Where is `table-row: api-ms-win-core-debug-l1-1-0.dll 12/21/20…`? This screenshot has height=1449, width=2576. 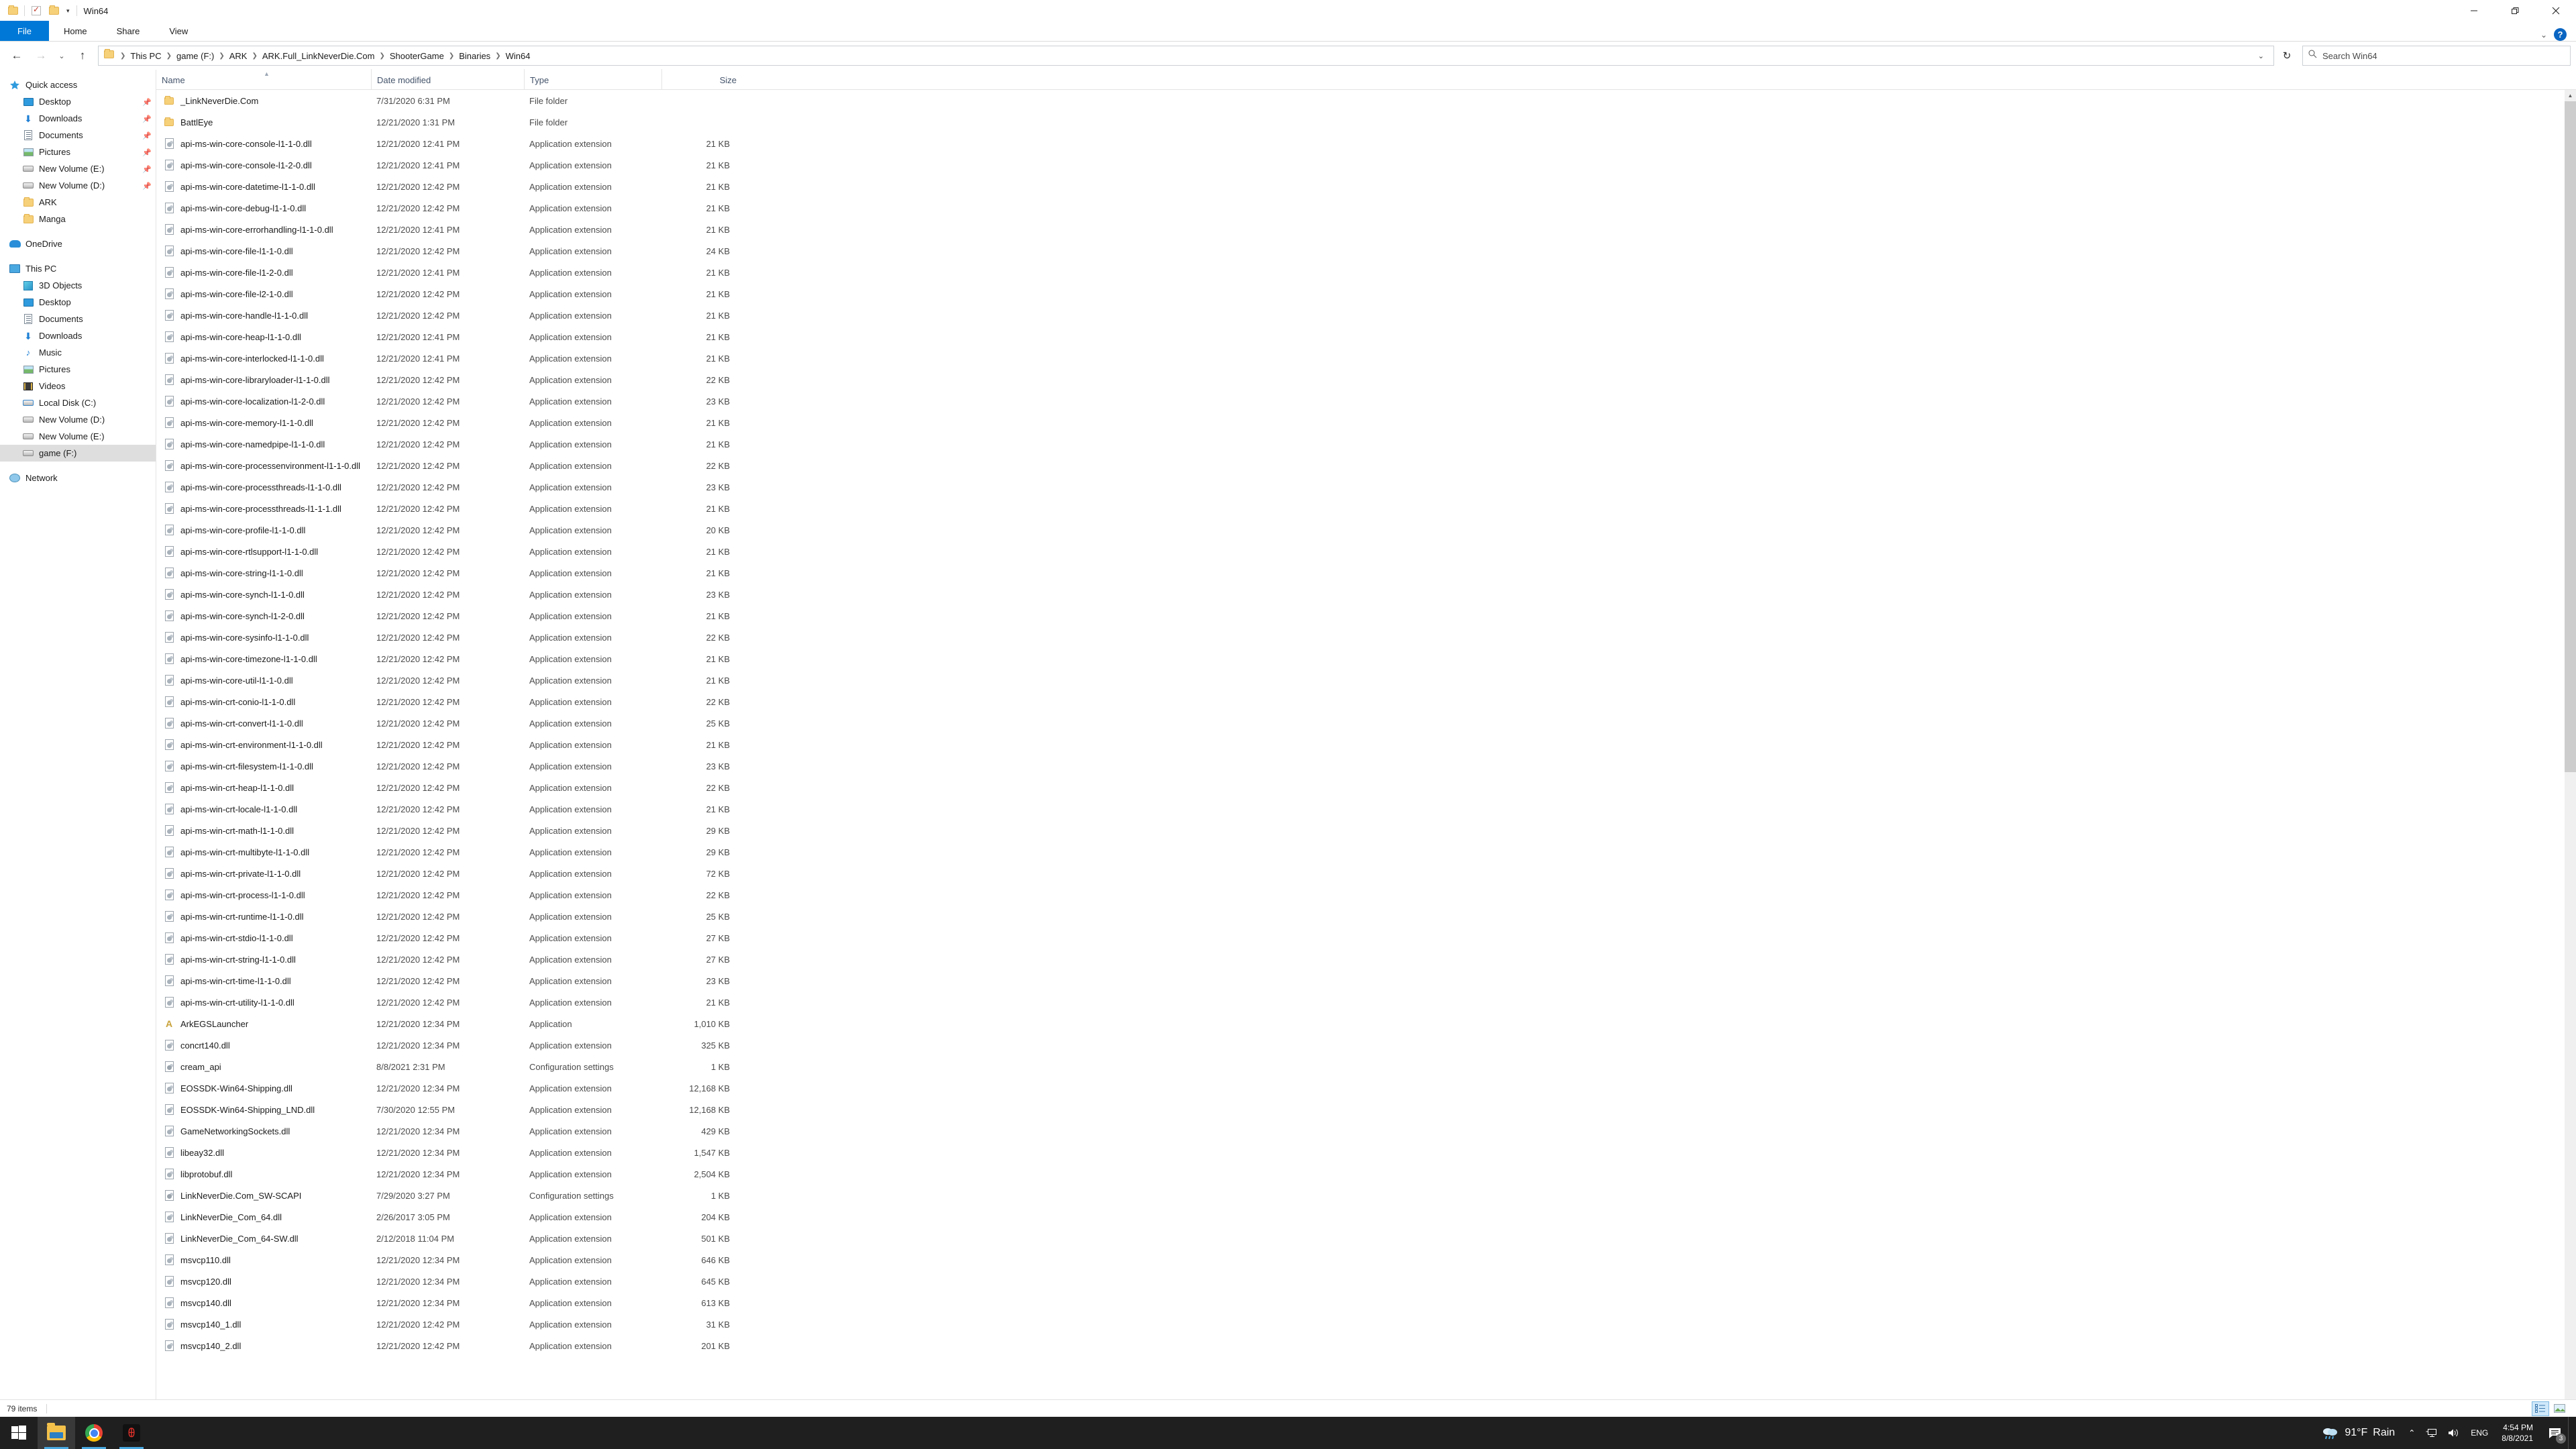
table-row: api-ms-win-core-debug-l1-1-0.dll 12/21/20… is located at coordinates (1366, 208).